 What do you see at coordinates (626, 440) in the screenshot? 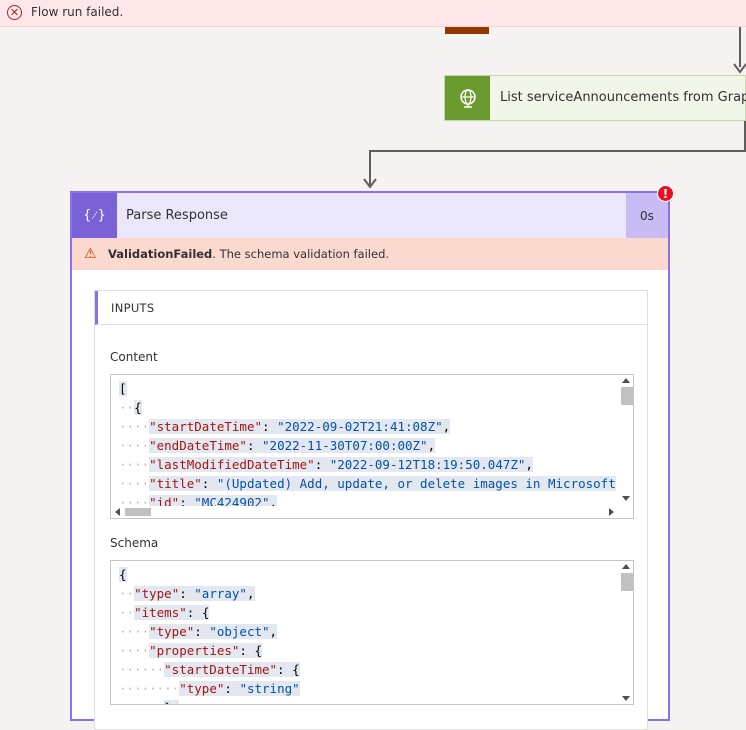
I see `content-vertical-scrollbar` at bounding box center [626, 440].